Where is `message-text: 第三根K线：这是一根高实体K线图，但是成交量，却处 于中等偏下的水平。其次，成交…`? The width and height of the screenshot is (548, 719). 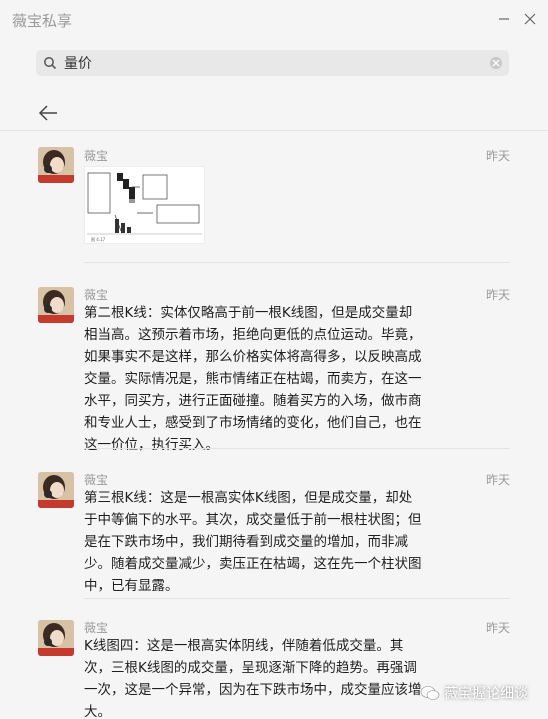
message-text: 第三根K线：这是一根高实体K线图，但是成交量，却处 于中等偏下的水平。其次，成交… is located at coordinates (253, 542).